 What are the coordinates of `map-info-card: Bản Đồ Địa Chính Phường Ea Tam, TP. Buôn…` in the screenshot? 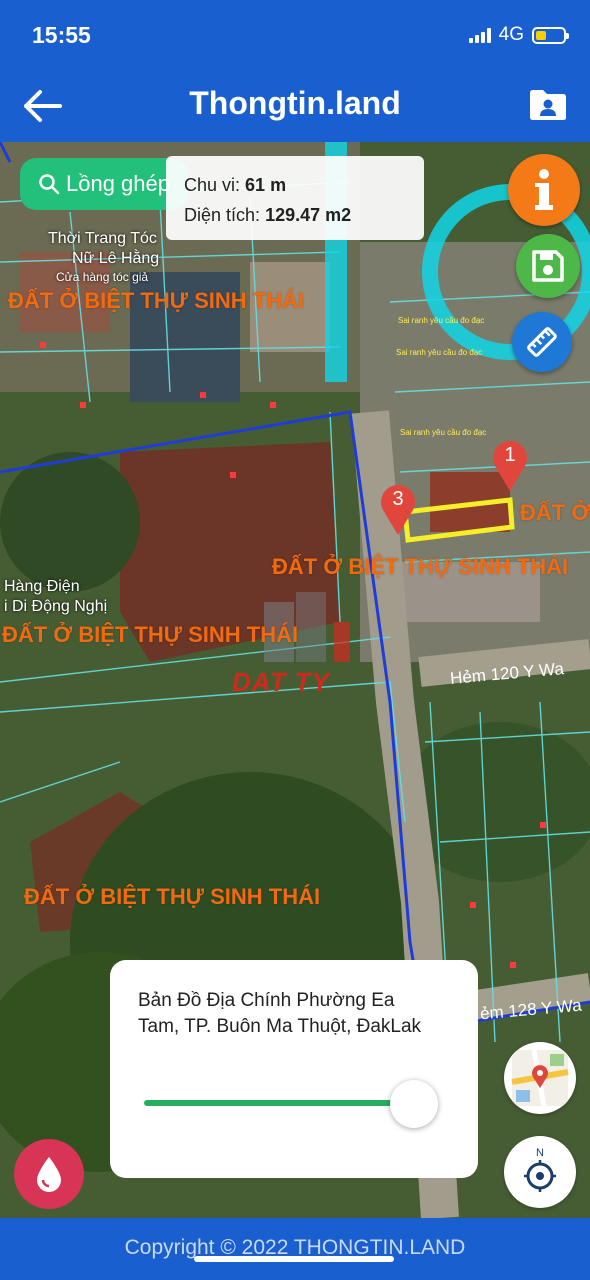 It's located at (294, 1069).